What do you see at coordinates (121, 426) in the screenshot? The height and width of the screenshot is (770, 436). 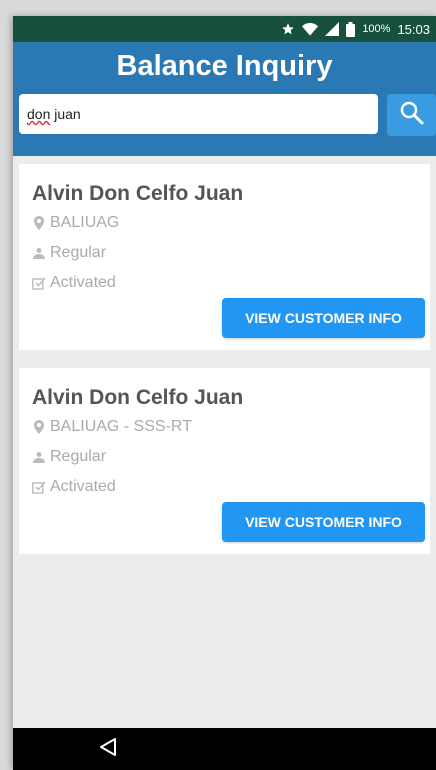 I see `customer-branch: BALIUAG - SSS-RT` at bounding box center [121, 426].